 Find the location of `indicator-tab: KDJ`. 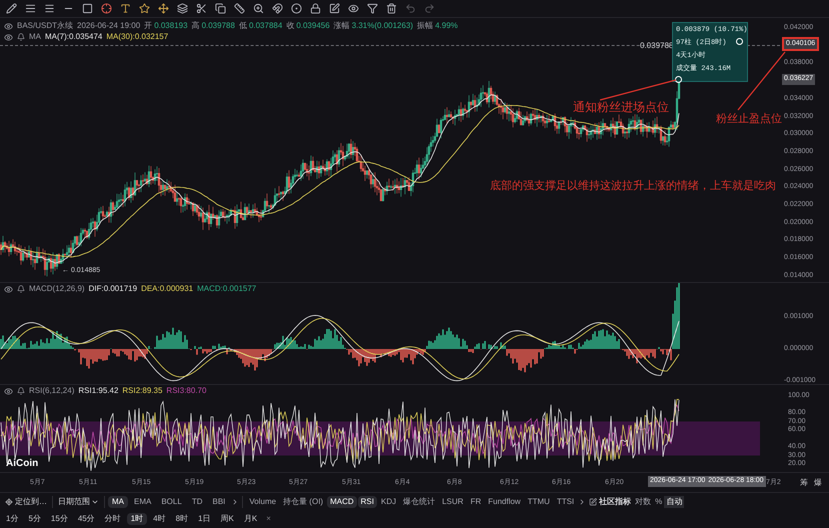

indicator-tab: KDJ is located at coordinates (389, 502).